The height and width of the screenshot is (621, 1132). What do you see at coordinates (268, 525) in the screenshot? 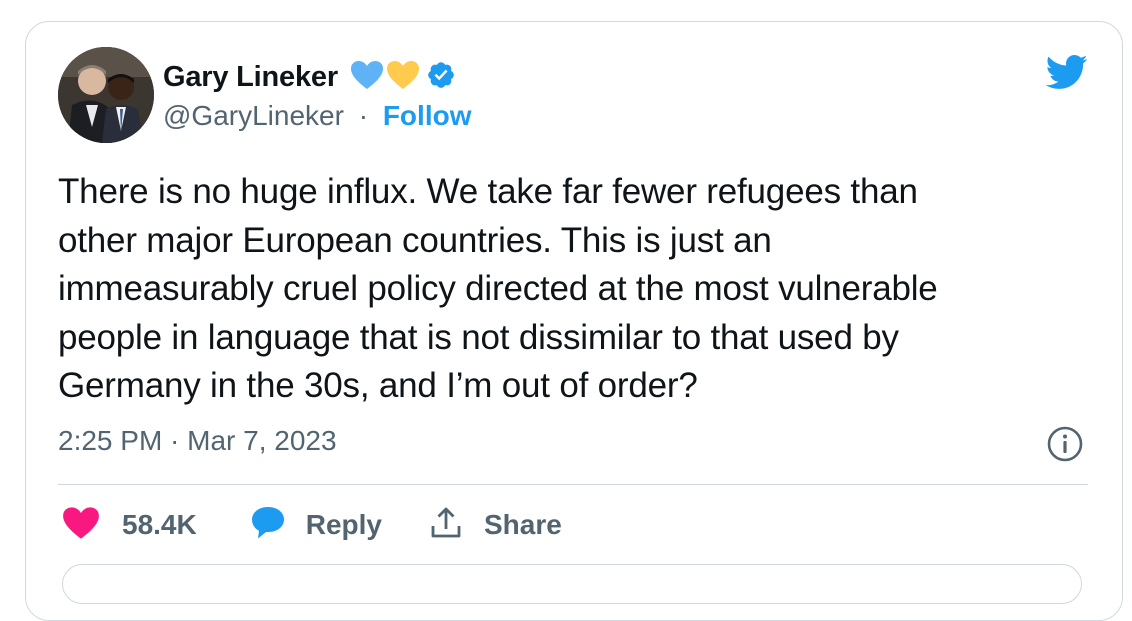
I see `reply-bubble-icon` at bounding box center [268, 525].